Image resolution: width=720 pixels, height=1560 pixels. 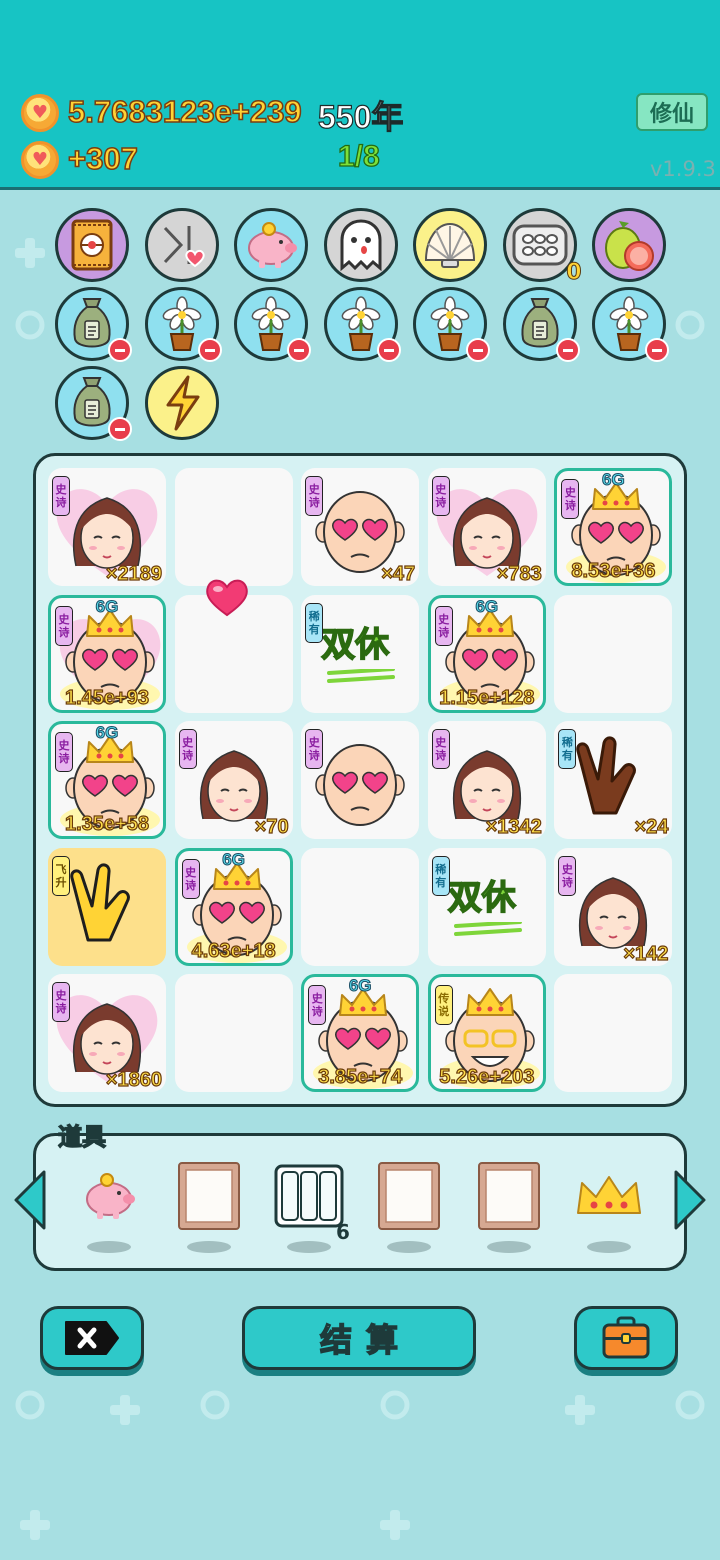 What do you see at coordinates (107, 1033) in the screenshot?
I see `board-cell-girl-heart: 史诗 ×1860` at bounding box center [107, 1033].